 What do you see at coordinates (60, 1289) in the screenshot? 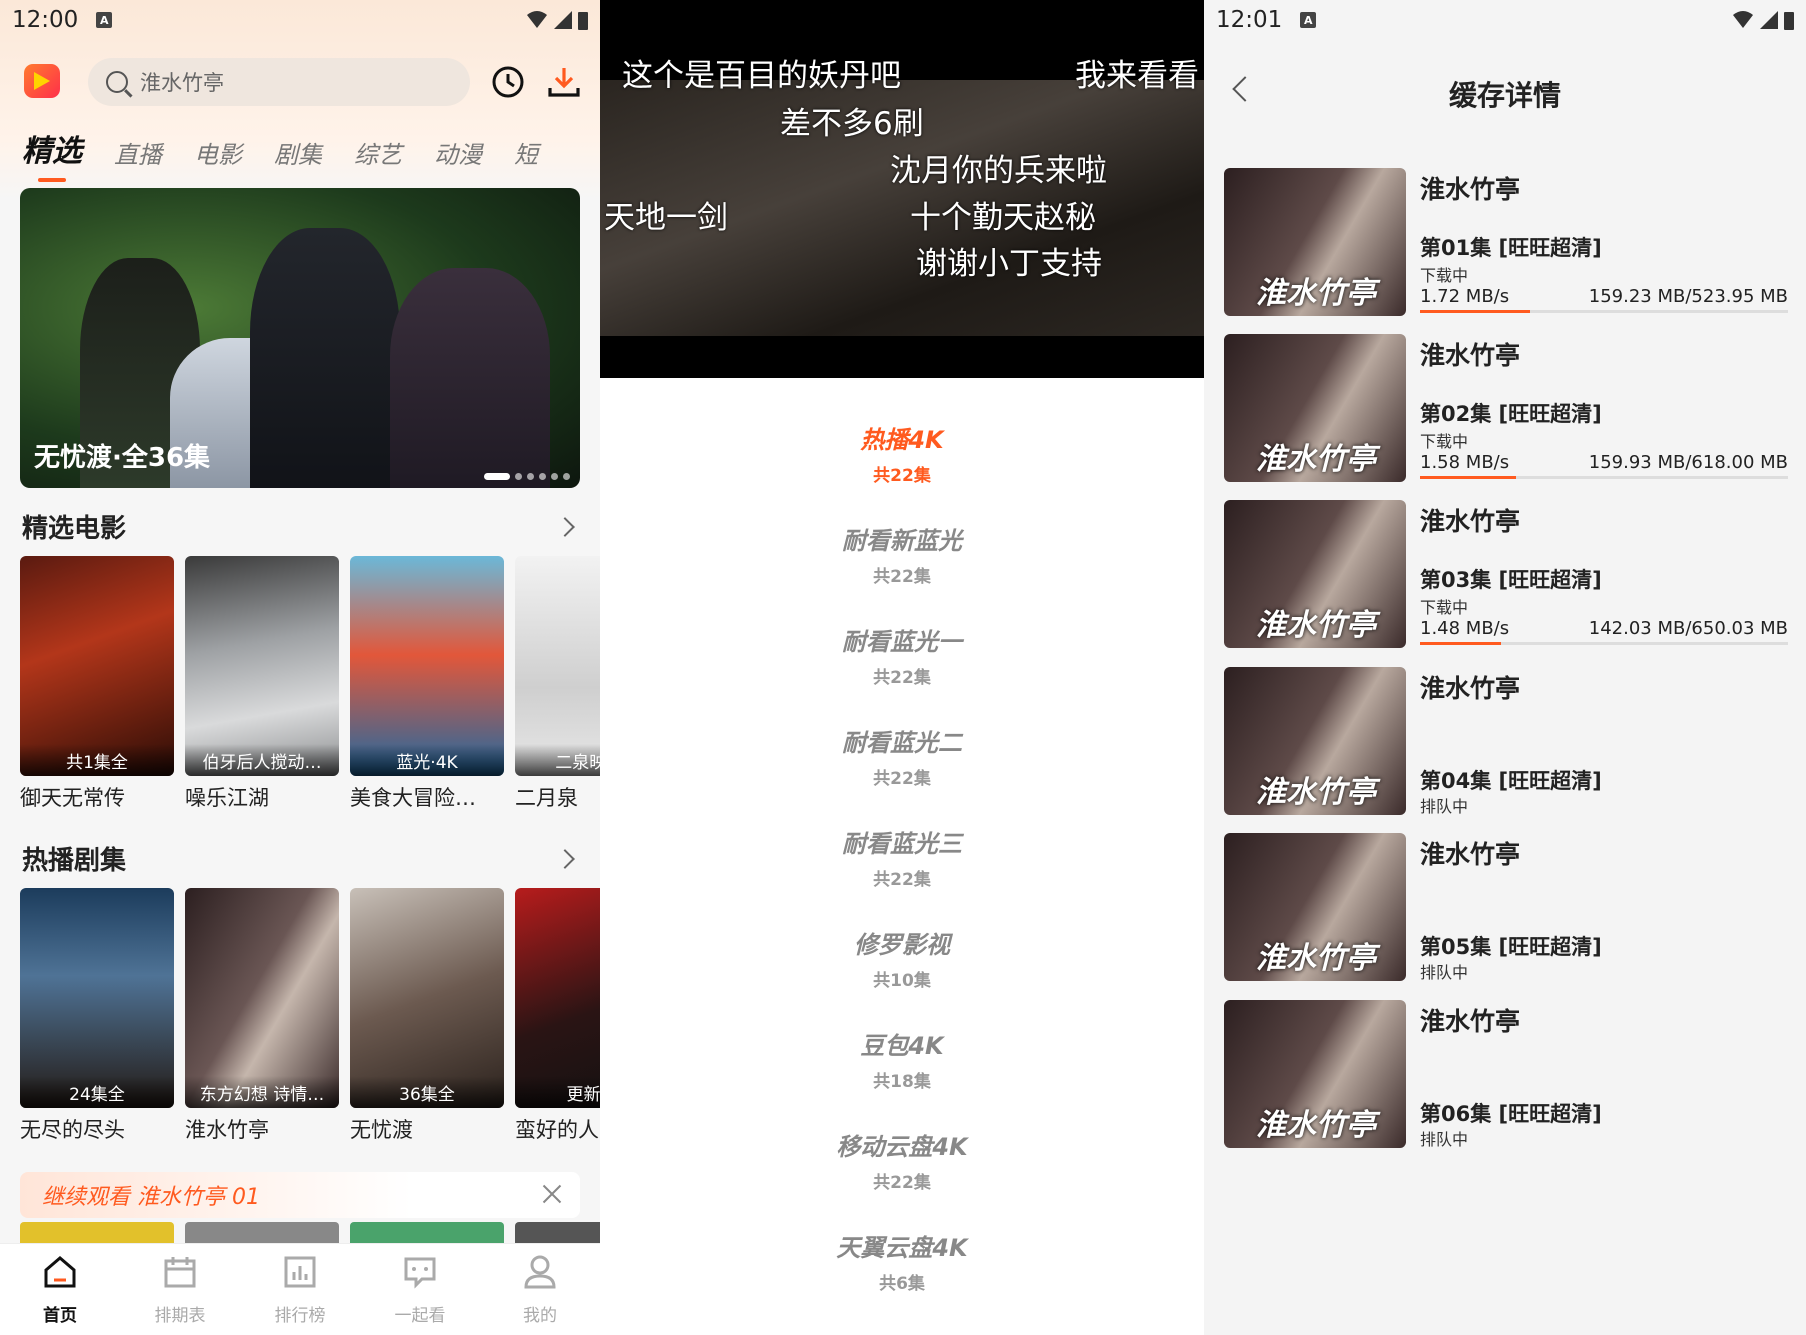
I see `nav-home: 首页` at bounding box center [60, 1289].